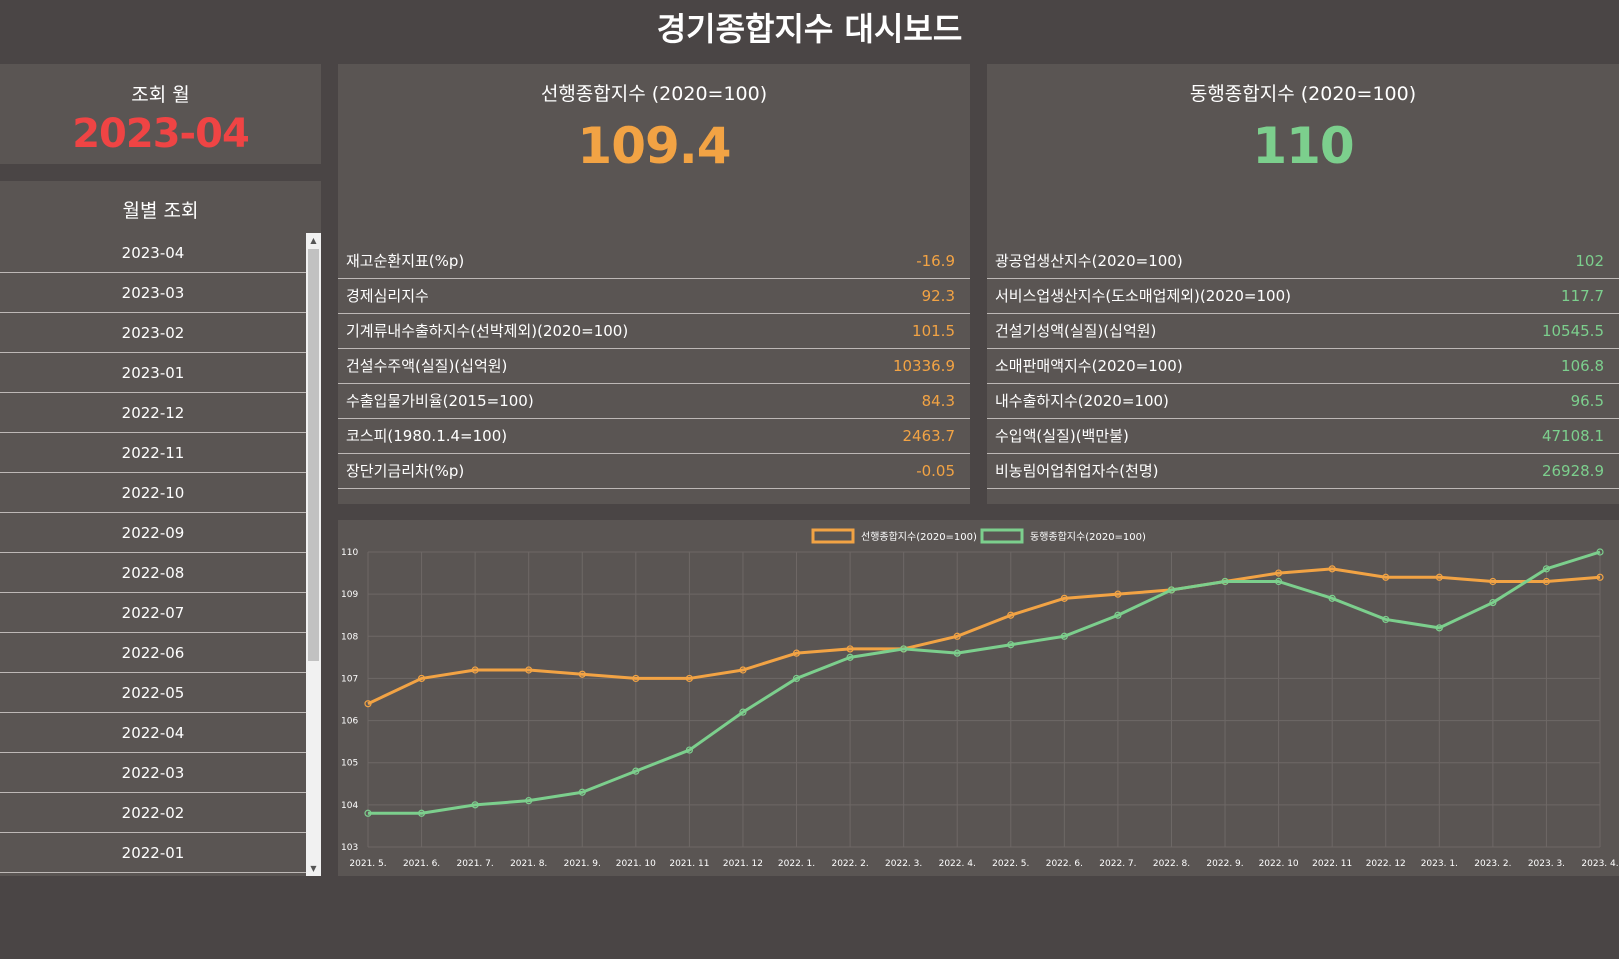  What do you see at coordinates (349, 848) in the screenshot?
I see `y-tick-label: 103` at bounding box center [349, 848].